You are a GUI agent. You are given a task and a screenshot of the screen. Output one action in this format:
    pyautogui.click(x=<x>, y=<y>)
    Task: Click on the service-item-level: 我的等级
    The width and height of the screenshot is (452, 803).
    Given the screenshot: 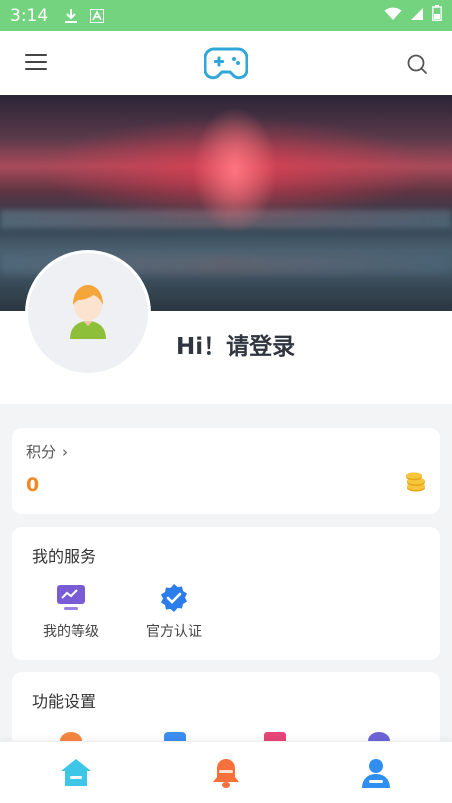 What is the action you would take?
    pyautogui.click(x=71, y=612)
    